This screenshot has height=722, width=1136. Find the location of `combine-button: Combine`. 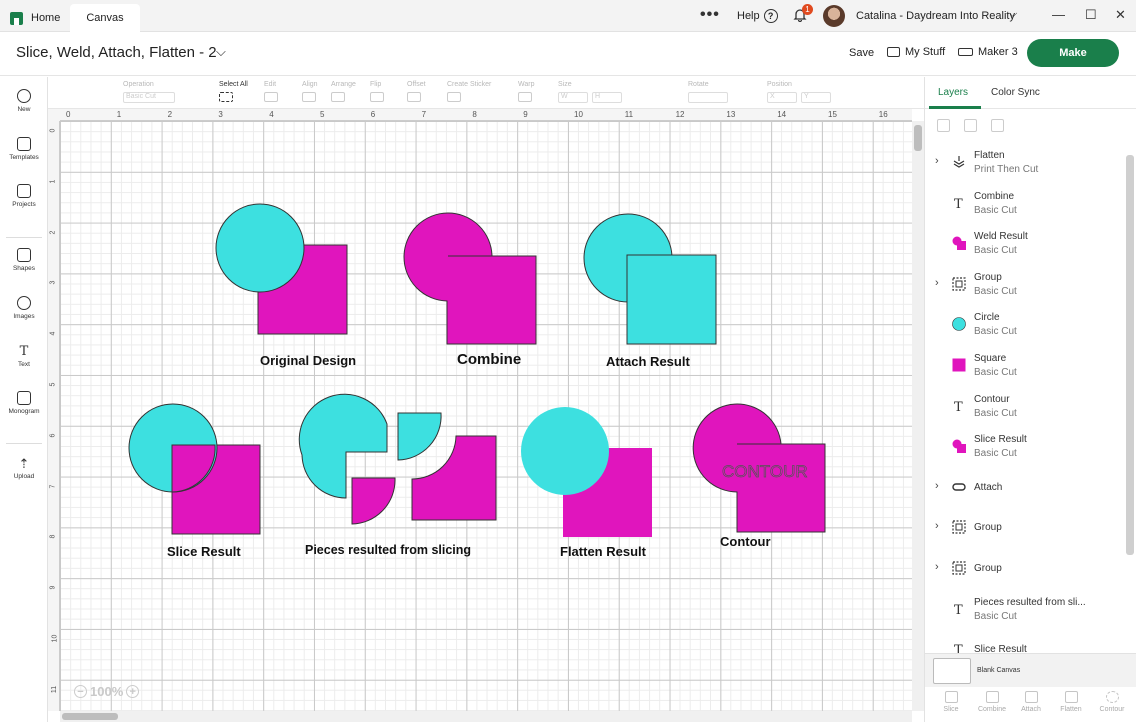

combine-button: Combine is located at coordinates (992, 702).